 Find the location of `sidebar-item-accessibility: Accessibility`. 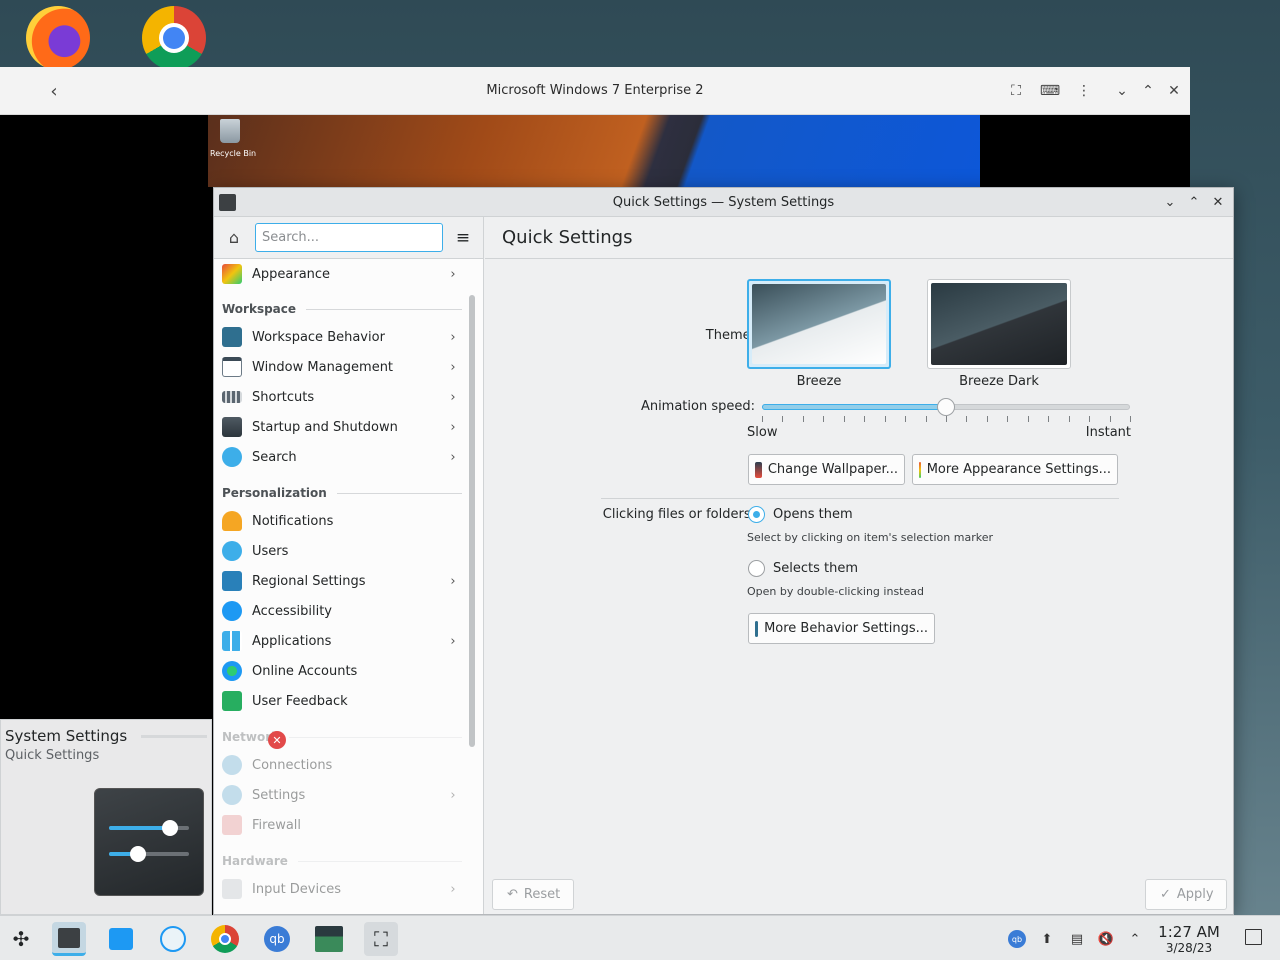

sidebar-item-accessibility: Accessibility is located at coordinates (340, 611).